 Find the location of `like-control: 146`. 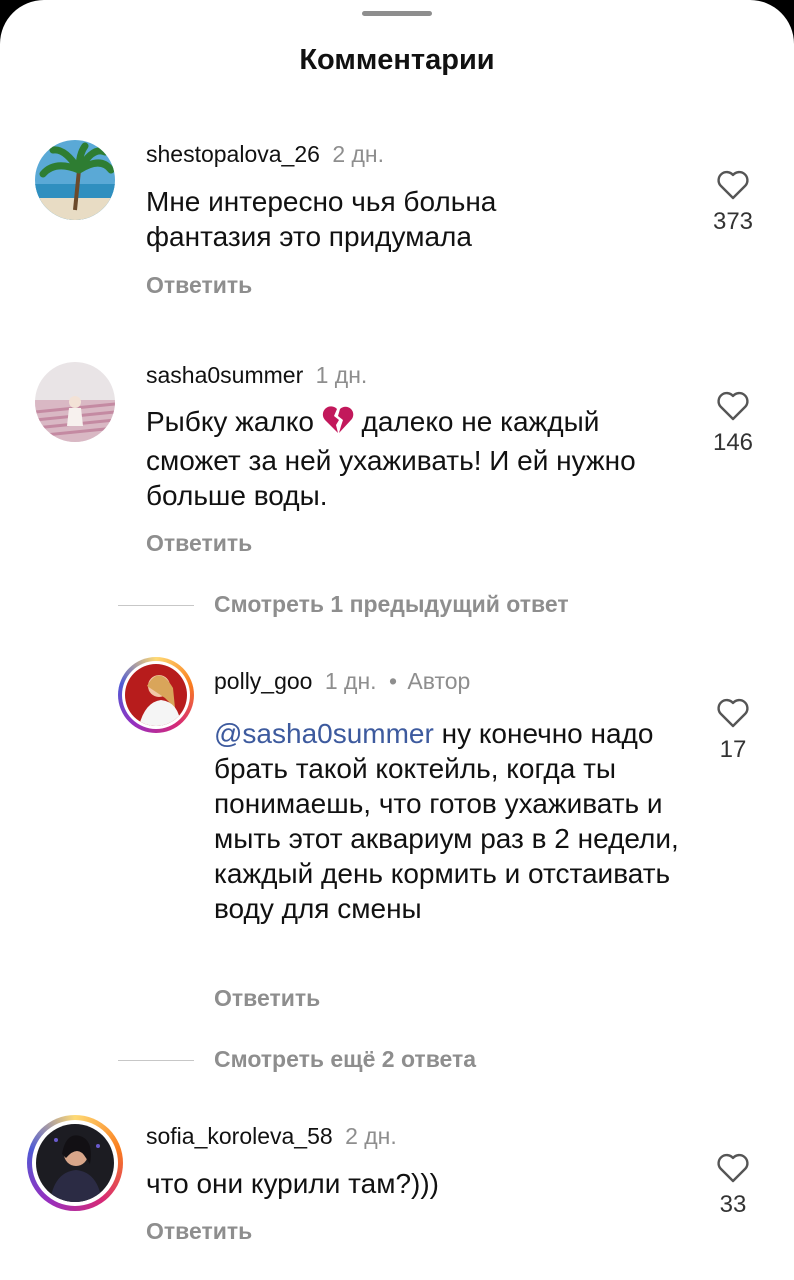

like-control: 146 is located at coordinates (733, 424).